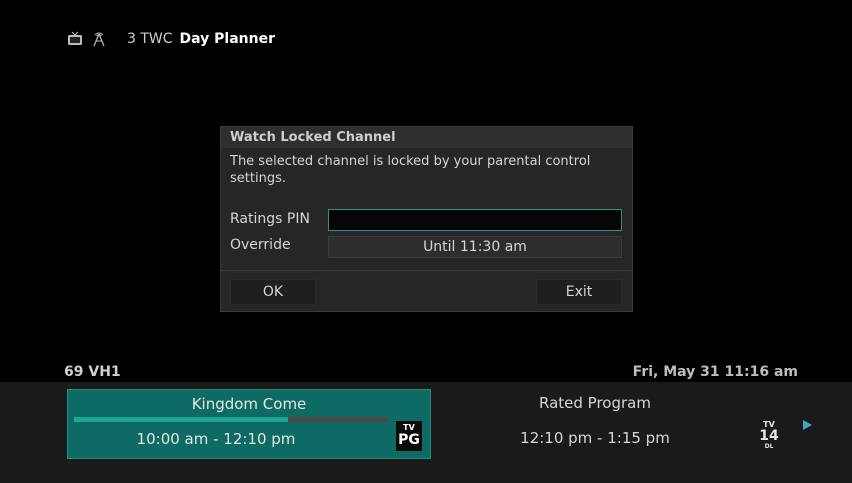 The image size is (852, 483). Describe the element at coordinates (475, 220) in the screenshot. I see `ratings-pin-input` at that location.